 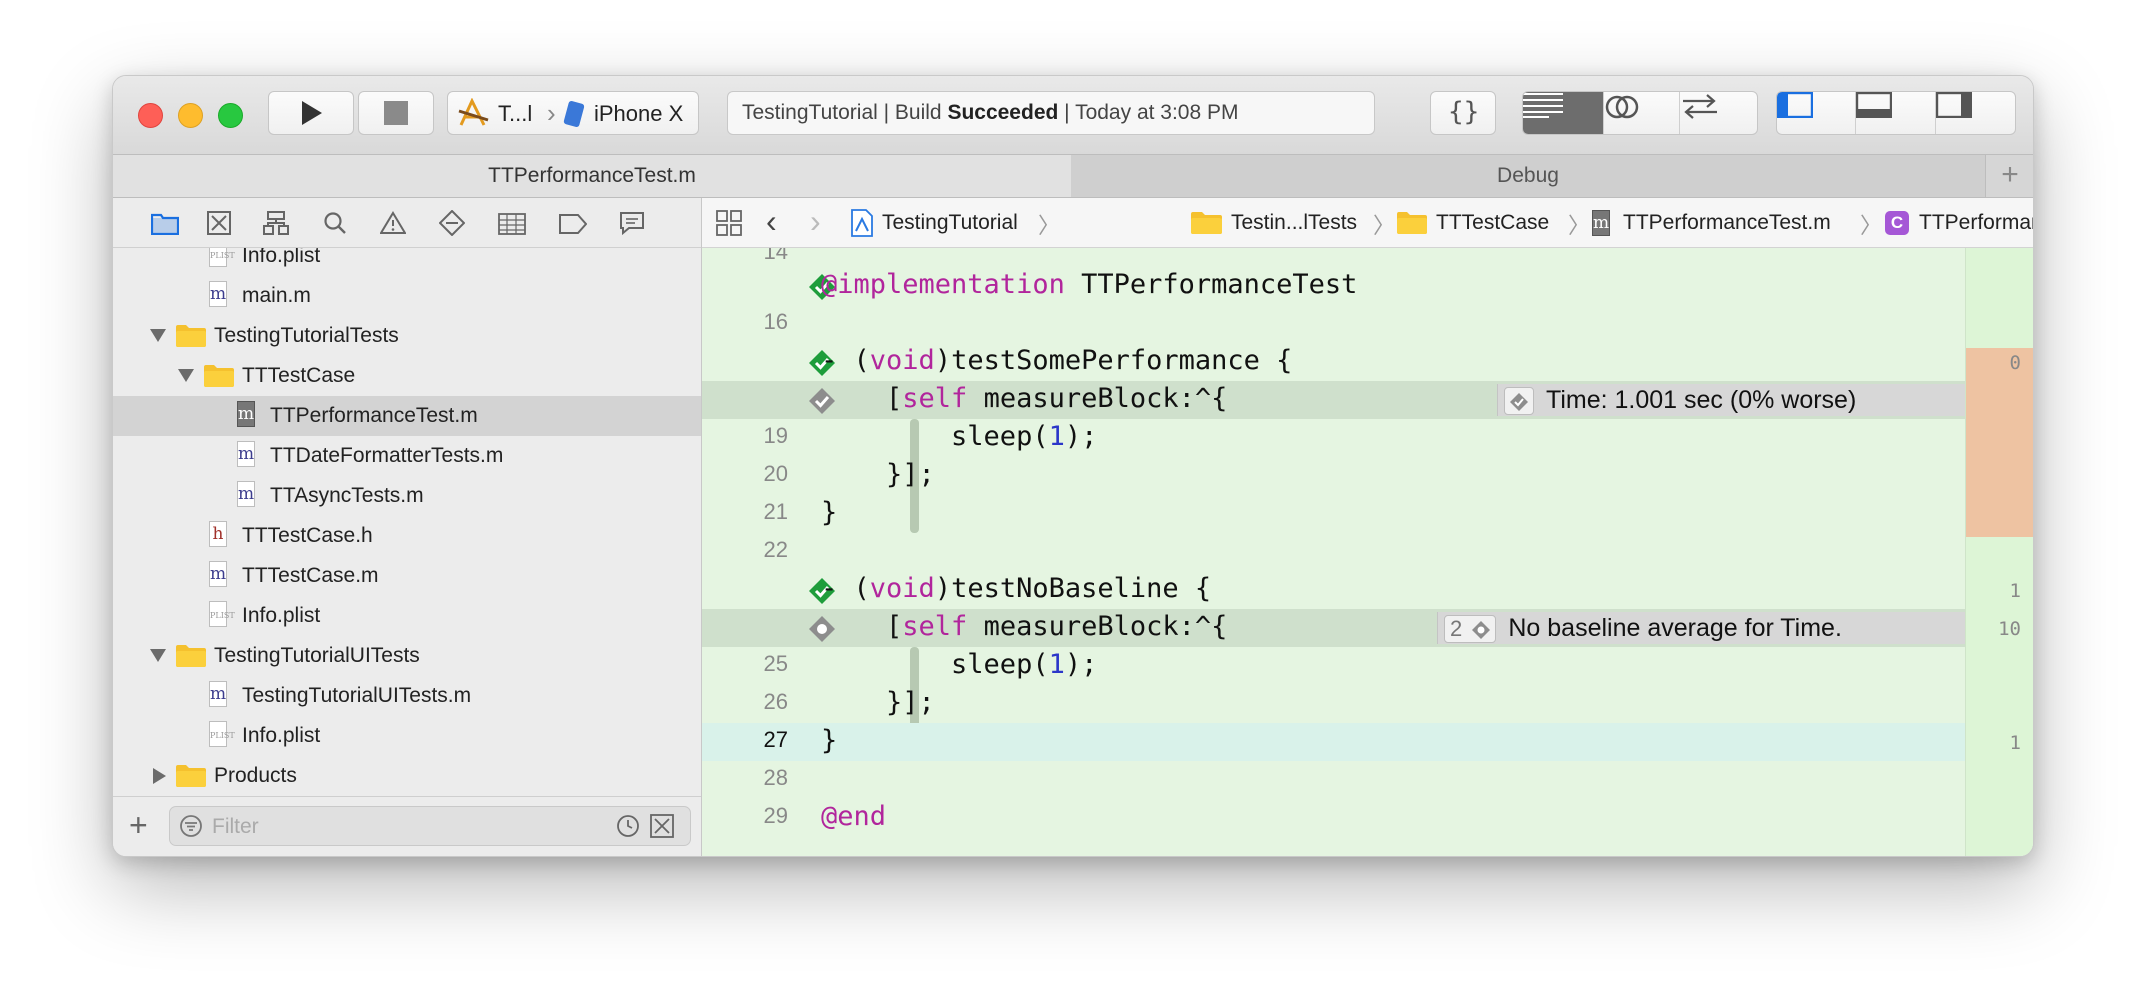 I want to click on tree-item-info-plist-3: PLIST Info.plist, so click(x=407, y=736).